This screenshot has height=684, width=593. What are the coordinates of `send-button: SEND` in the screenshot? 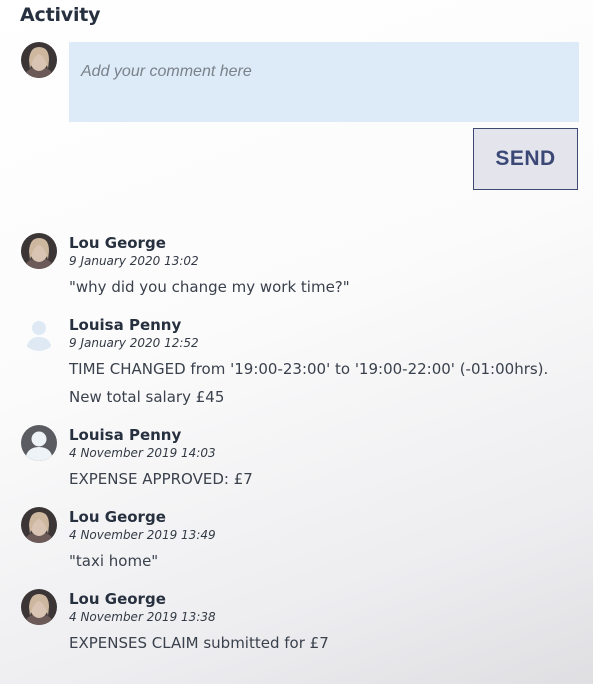 It's located at (525, 159).